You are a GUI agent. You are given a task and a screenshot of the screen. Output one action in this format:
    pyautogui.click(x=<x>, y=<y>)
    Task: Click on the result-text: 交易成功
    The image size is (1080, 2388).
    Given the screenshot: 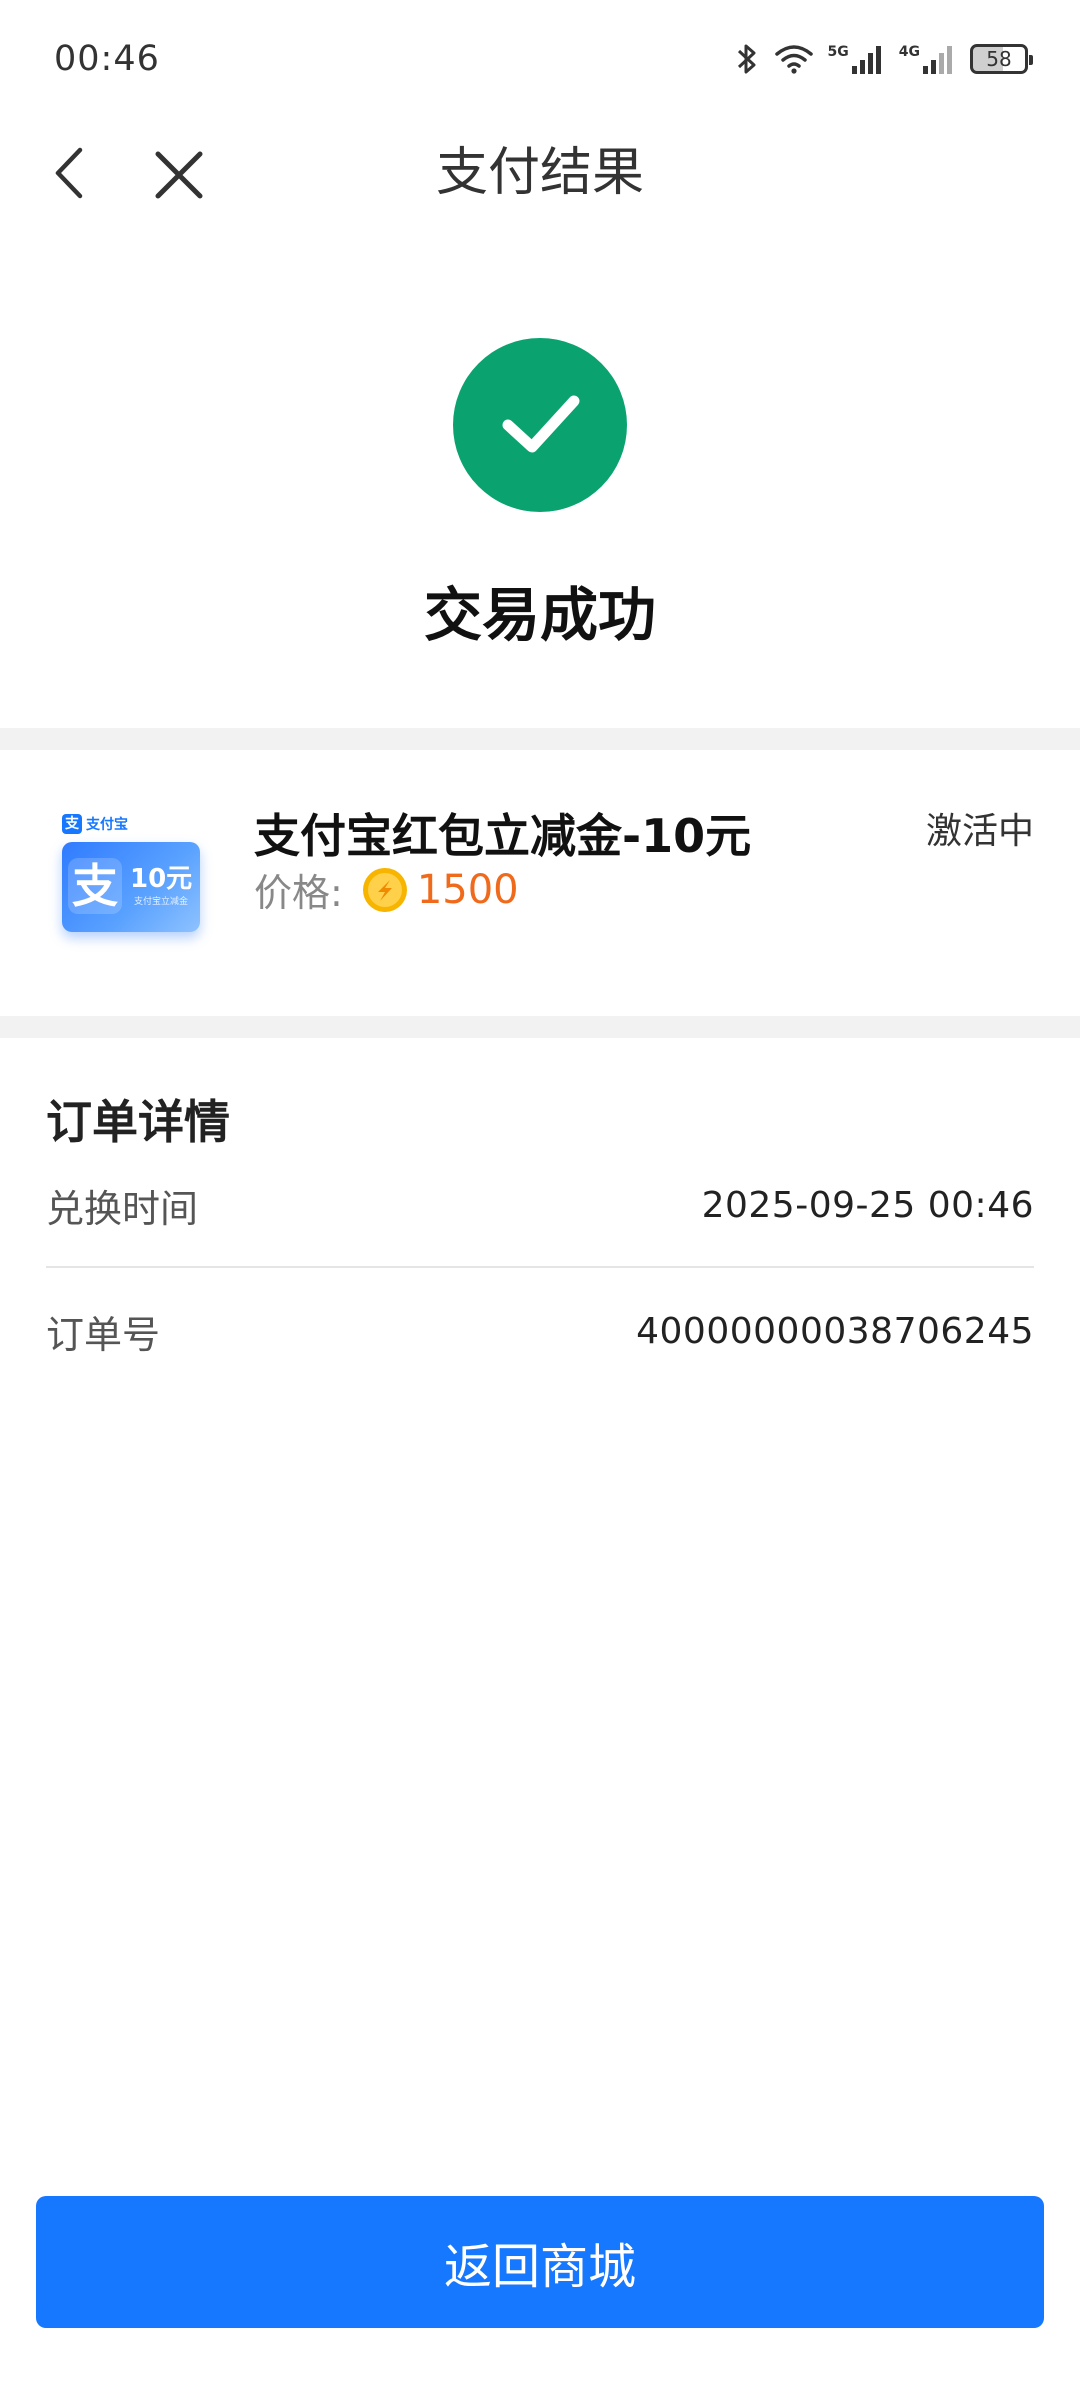 What is the action you would take?
    pyautogui.click(x=539, y=615)
    